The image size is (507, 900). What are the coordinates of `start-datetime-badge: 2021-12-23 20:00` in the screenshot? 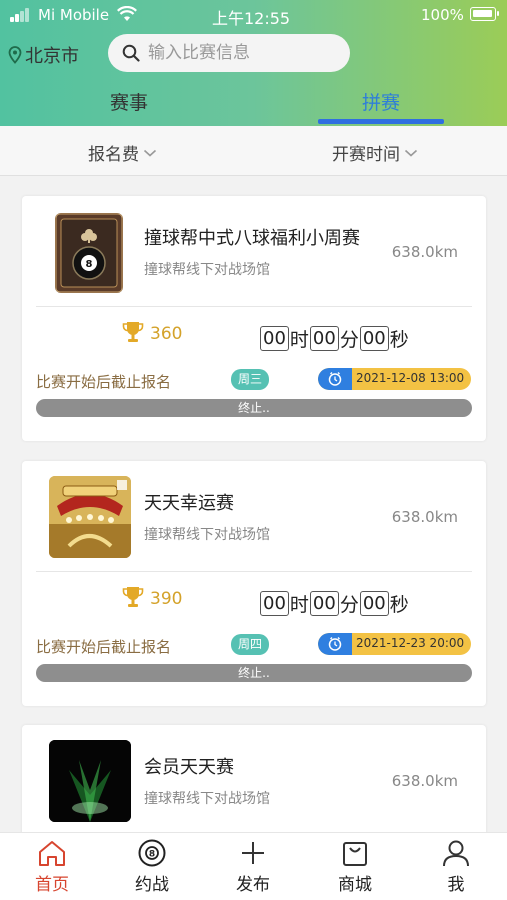 It's located at (394, 644).